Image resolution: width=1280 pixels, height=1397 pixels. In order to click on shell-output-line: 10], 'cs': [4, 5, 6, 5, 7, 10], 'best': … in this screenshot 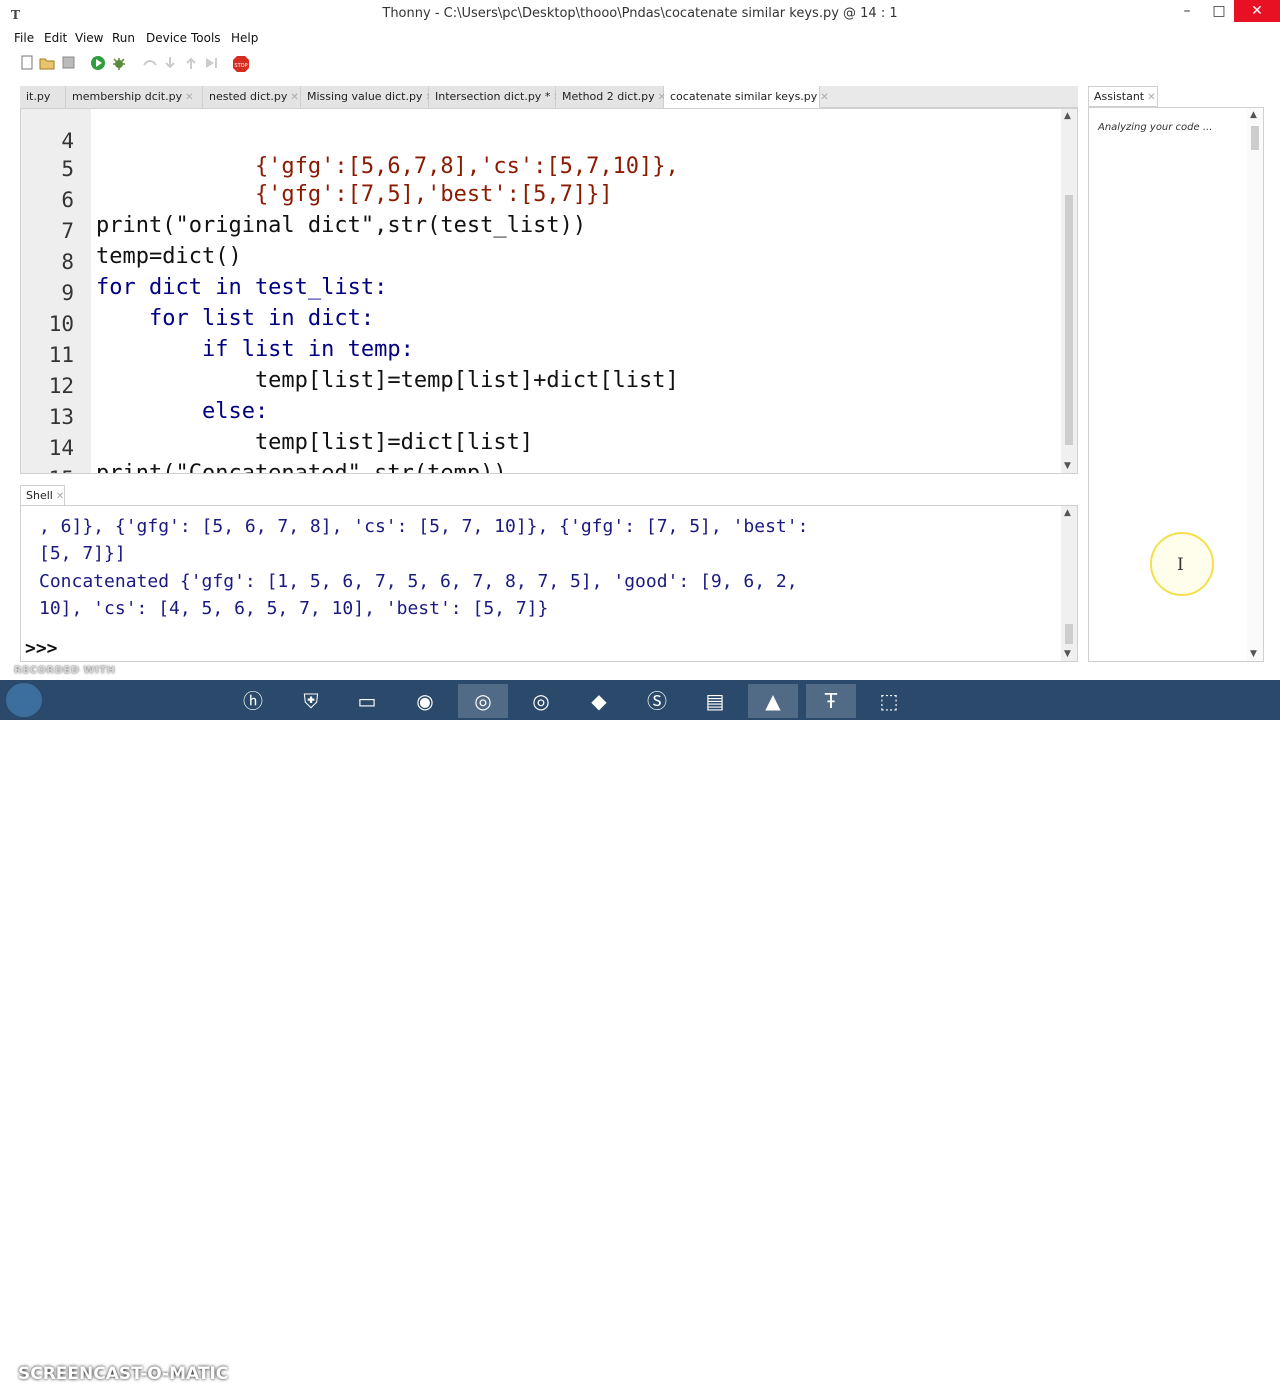, I will do `click(294, 608)`.